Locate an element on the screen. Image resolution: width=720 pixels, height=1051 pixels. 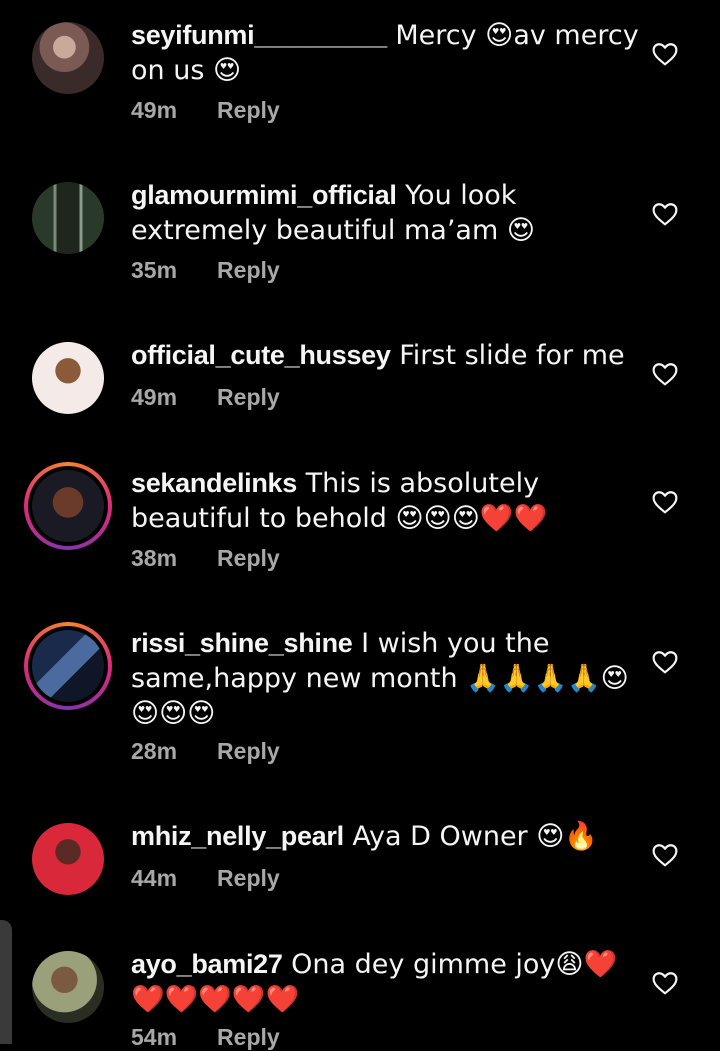
comment-username: mhiz_nelly_pearl is located at coordinates (237, 836).